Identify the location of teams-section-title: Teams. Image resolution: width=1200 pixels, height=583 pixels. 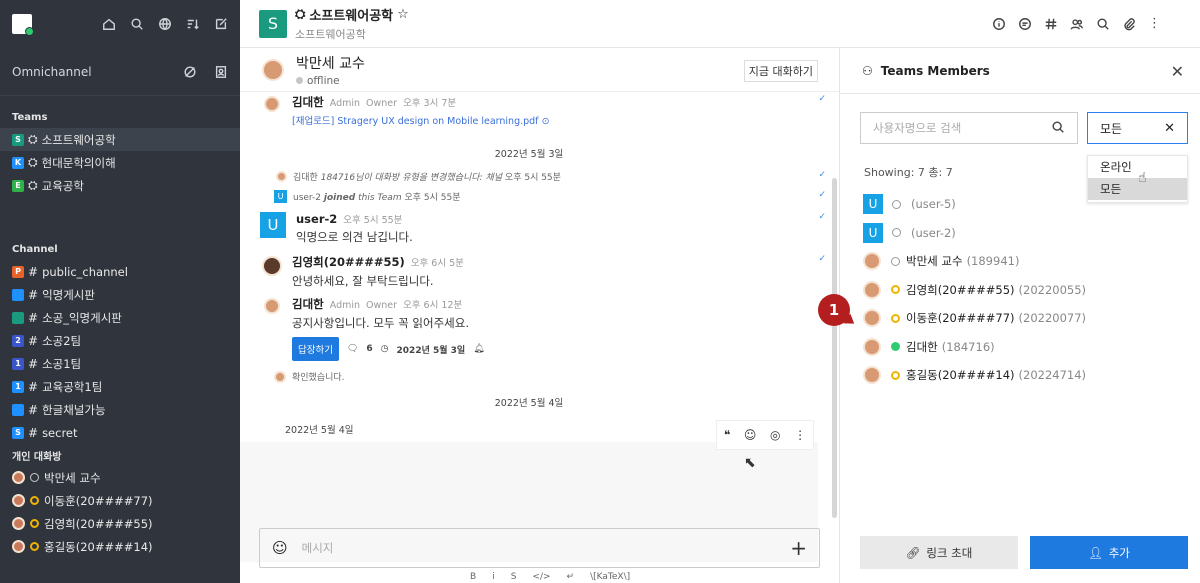
(30, 117).